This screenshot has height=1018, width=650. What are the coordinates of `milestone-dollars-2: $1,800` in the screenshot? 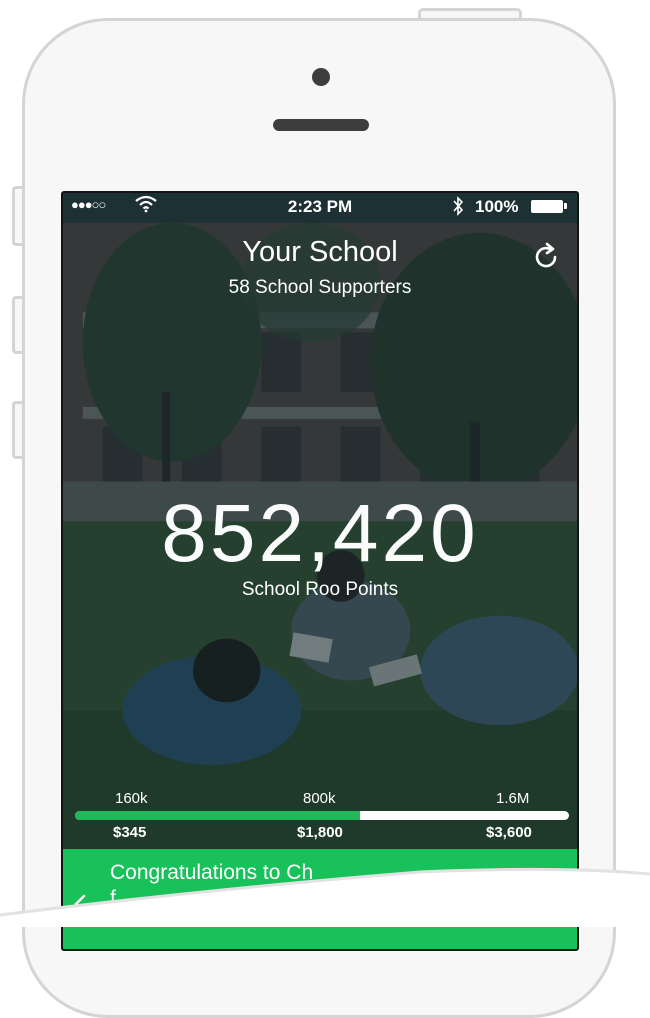 It's located at (320, 832).